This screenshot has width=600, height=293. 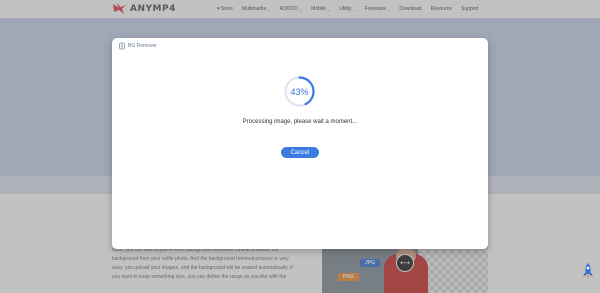 I want to click on bg-remover-logo-icon, so click(x=122, y=46).